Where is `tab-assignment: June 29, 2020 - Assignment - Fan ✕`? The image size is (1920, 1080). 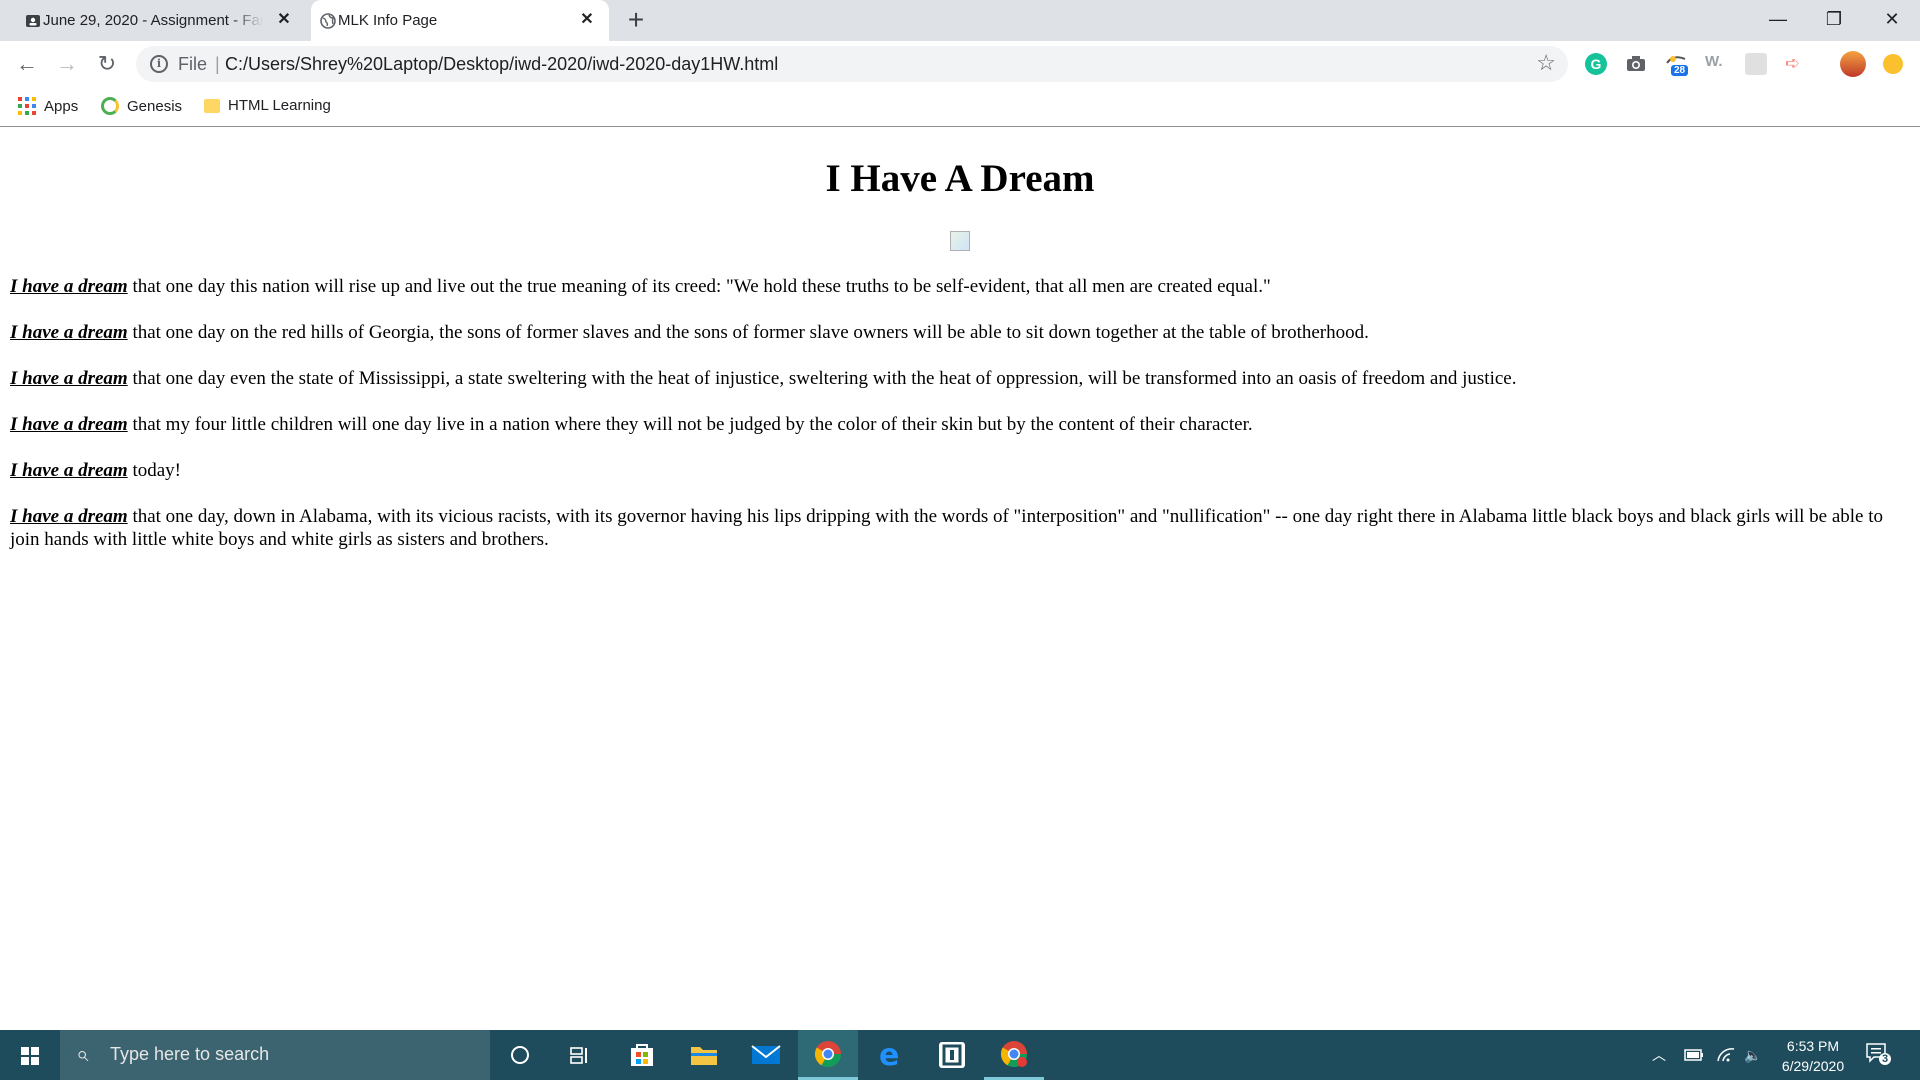 tab-assignment: June 29, 2020 - Assignment - Fan ✕ is located at coordinates (161, 20).